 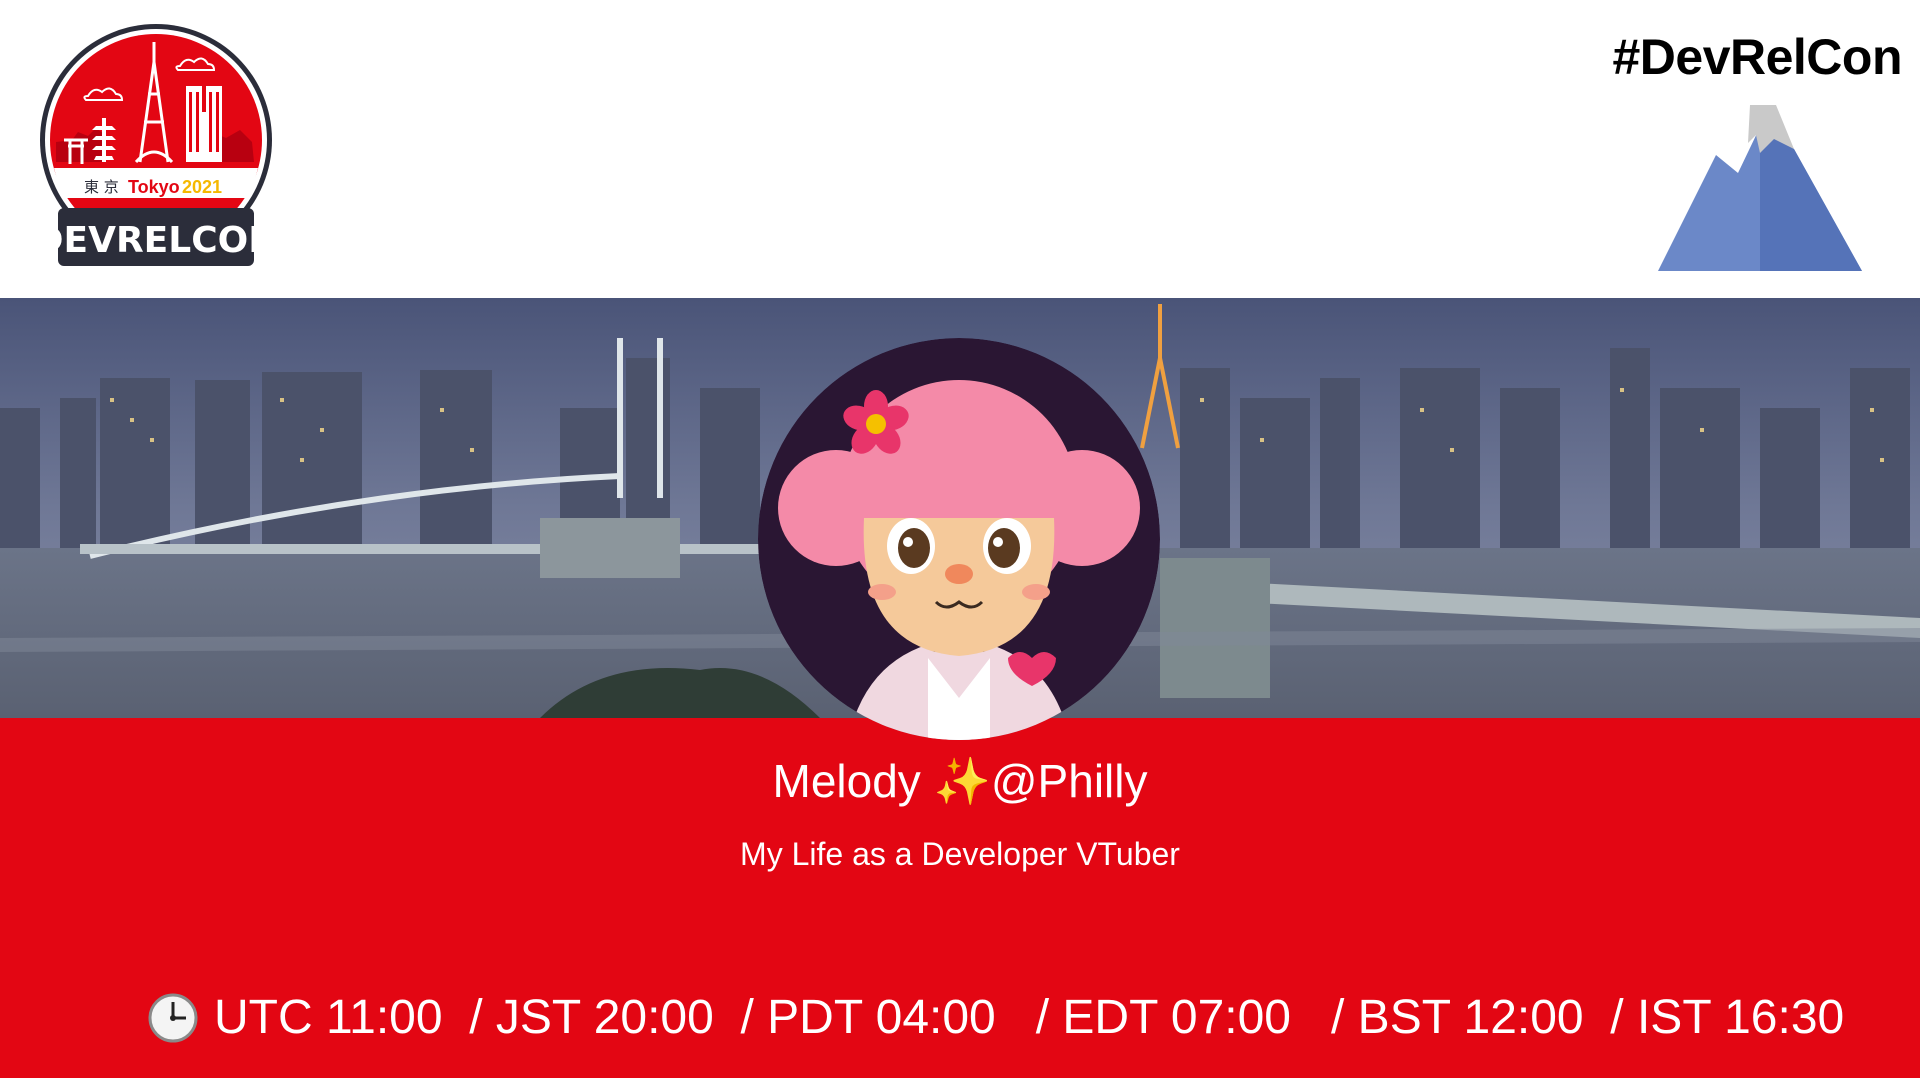 I want to click on devrelcon-tokyo-logo: 東 京 Tokyo 2021 DEVRELCON, so click(x=156, y=145).